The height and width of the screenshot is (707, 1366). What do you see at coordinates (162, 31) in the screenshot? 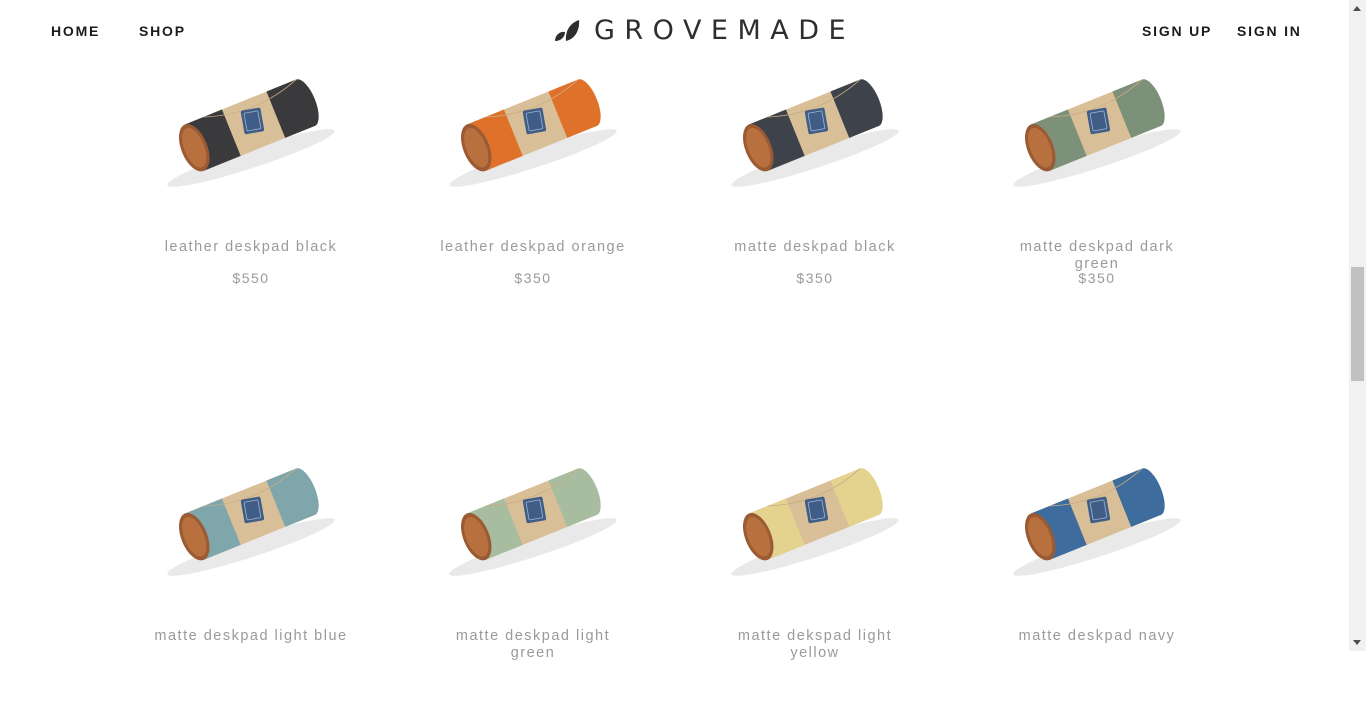
I see `nav-shop-link: SHOP` at bounding box center [162, 31].